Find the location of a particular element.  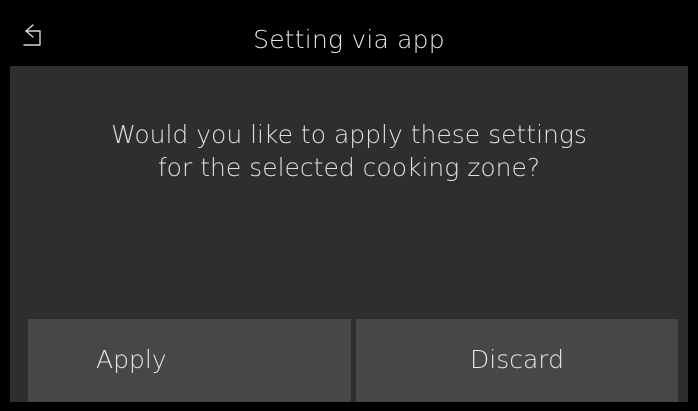

discard-button: Discard is located at coordinates (517, 360).